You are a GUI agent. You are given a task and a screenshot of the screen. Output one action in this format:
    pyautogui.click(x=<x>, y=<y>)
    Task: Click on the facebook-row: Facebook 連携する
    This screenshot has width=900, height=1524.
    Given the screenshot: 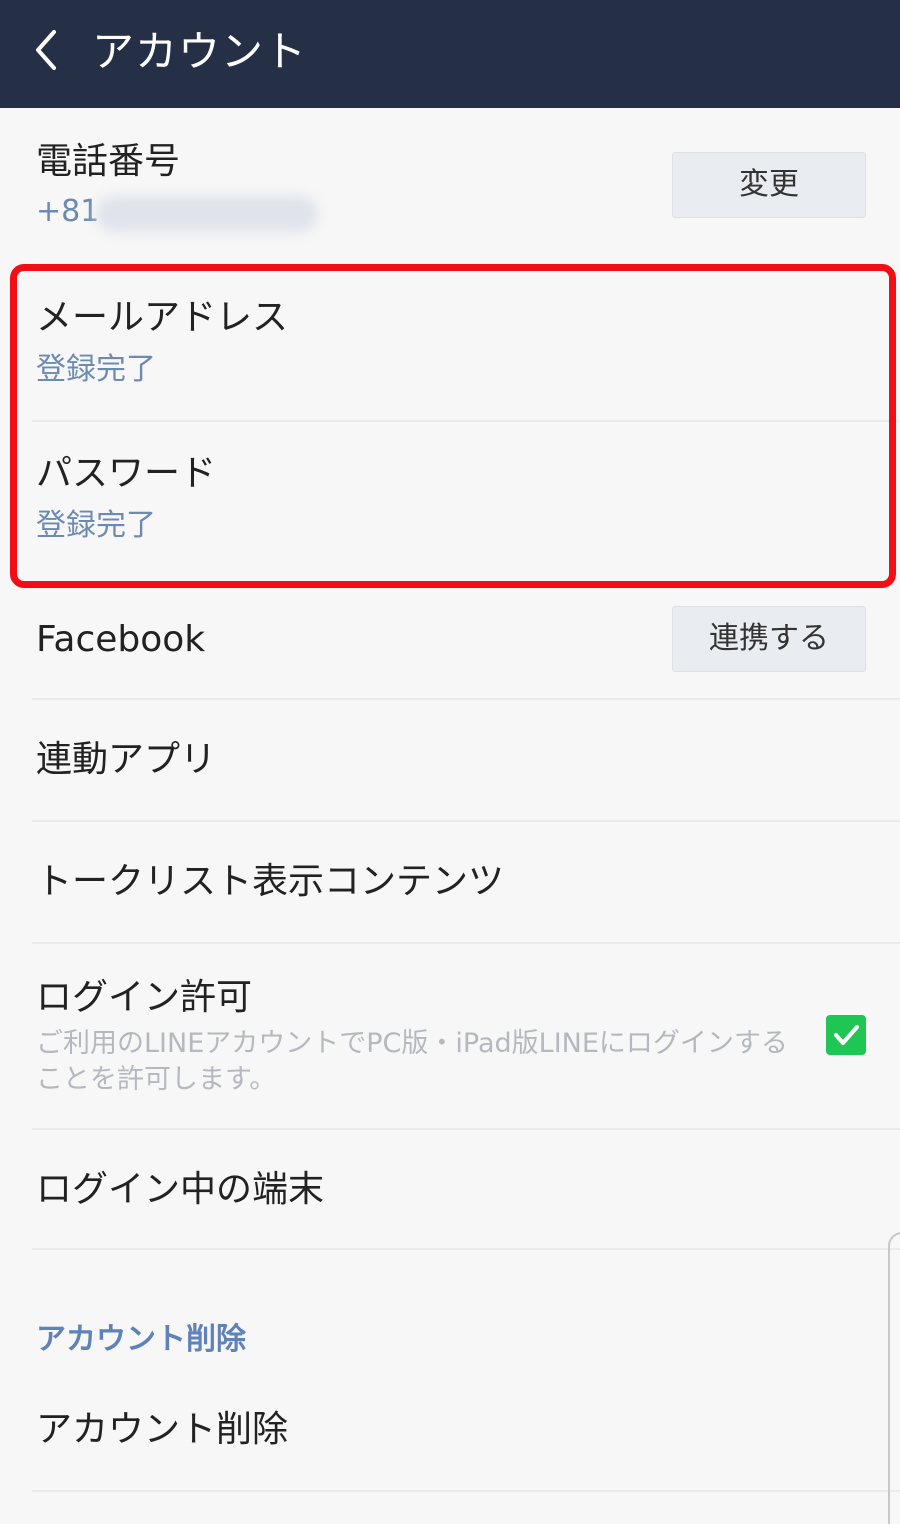 What is the action you would take?
    pyautogui.click(x=450, y=641)
    